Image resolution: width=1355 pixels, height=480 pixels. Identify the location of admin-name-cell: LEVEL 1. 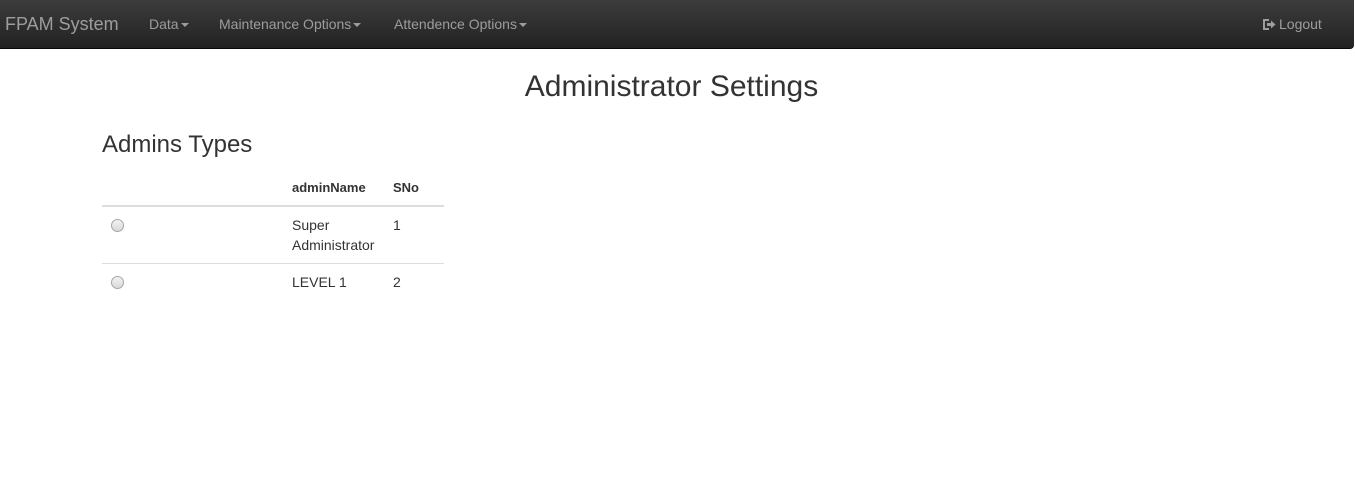
(334, 282).